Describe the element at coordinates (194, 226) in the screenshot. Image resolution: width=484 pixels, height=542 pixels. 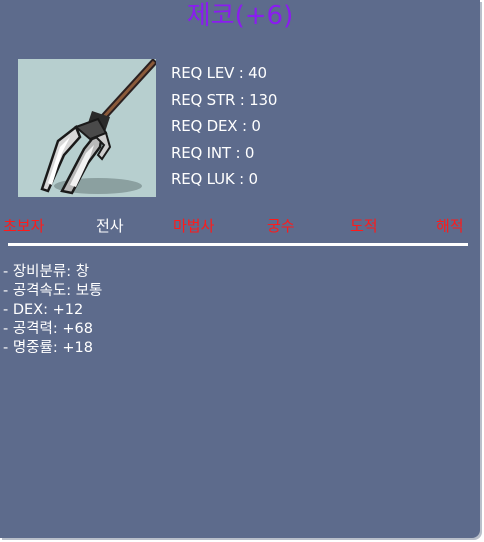
I see `job-magician: 마법사` at that location.